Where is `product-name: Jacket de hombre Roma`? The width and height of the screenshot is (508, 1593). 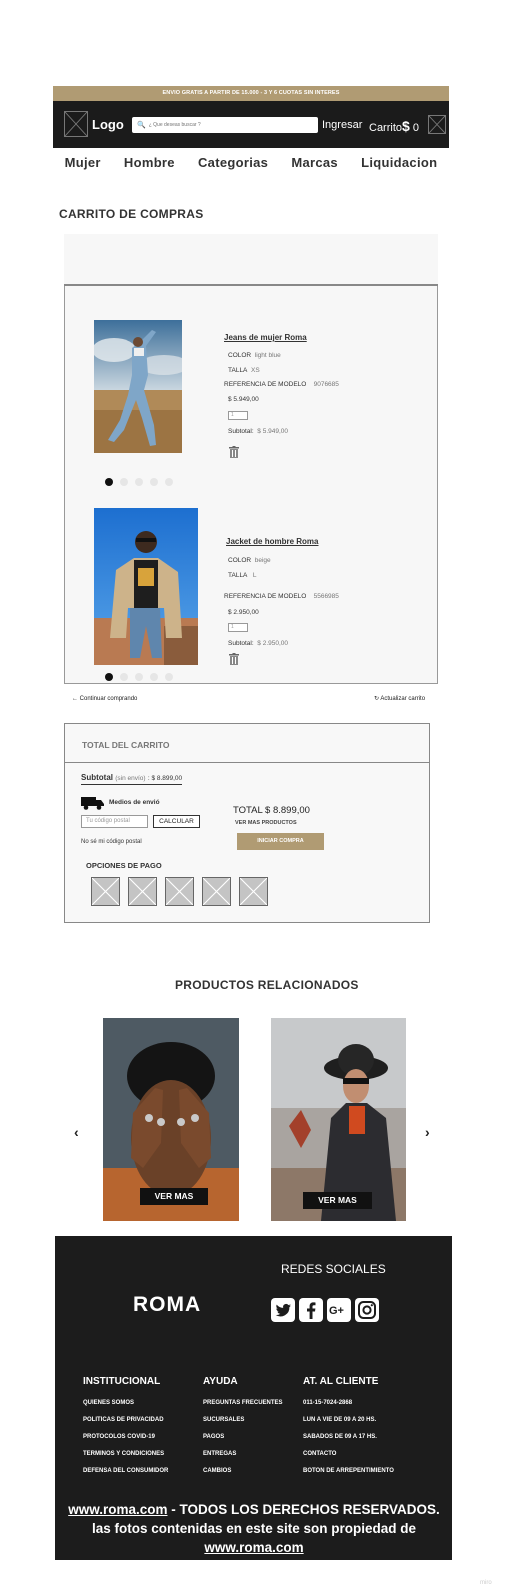
product-name: Jacket de hombre Roma is located at coordinates (272, 541).